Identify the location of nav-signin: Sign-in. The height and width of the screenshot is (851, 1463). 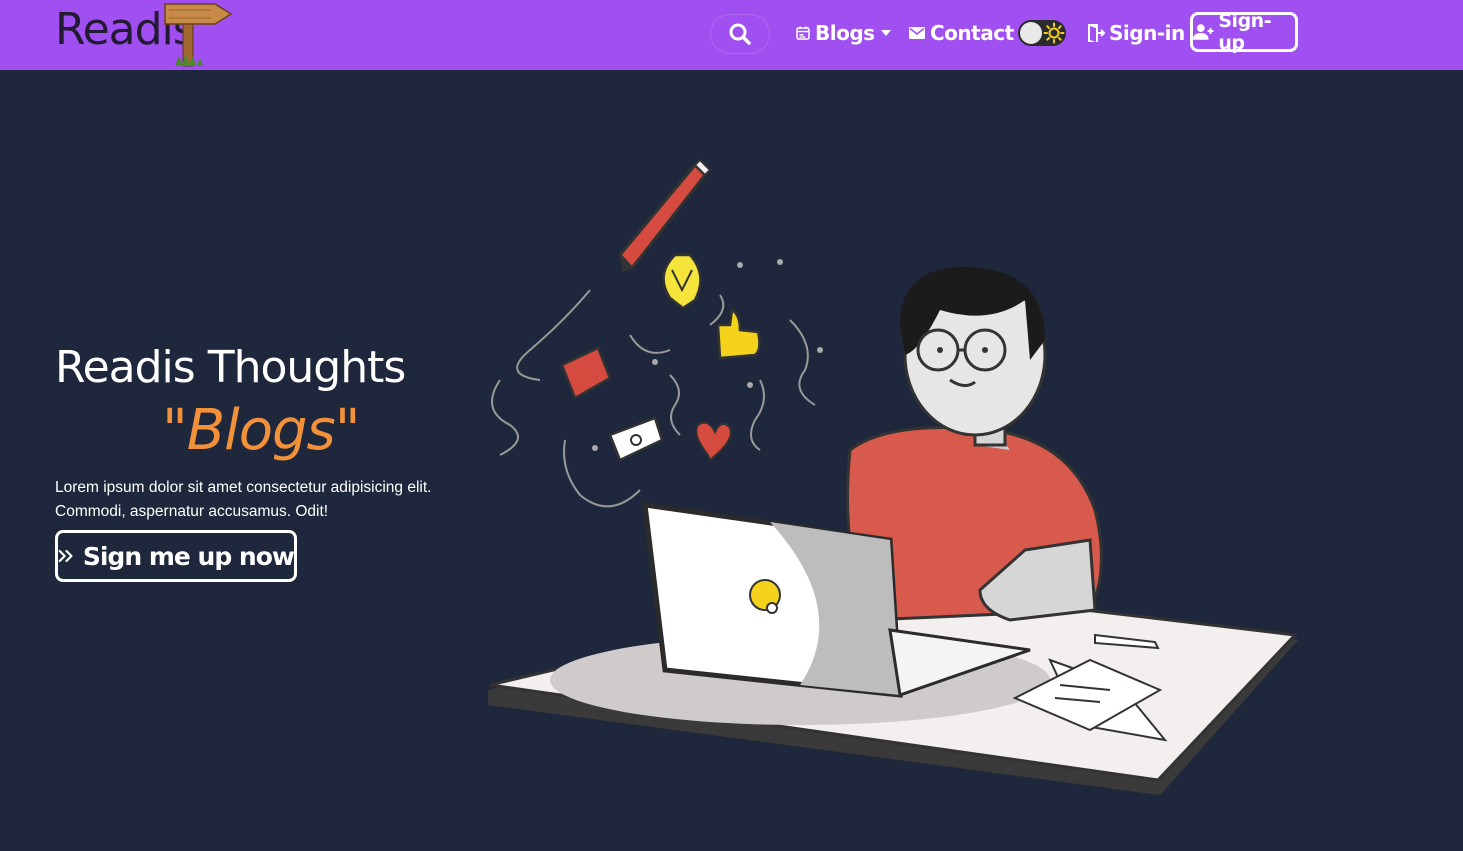
(1136, 33).